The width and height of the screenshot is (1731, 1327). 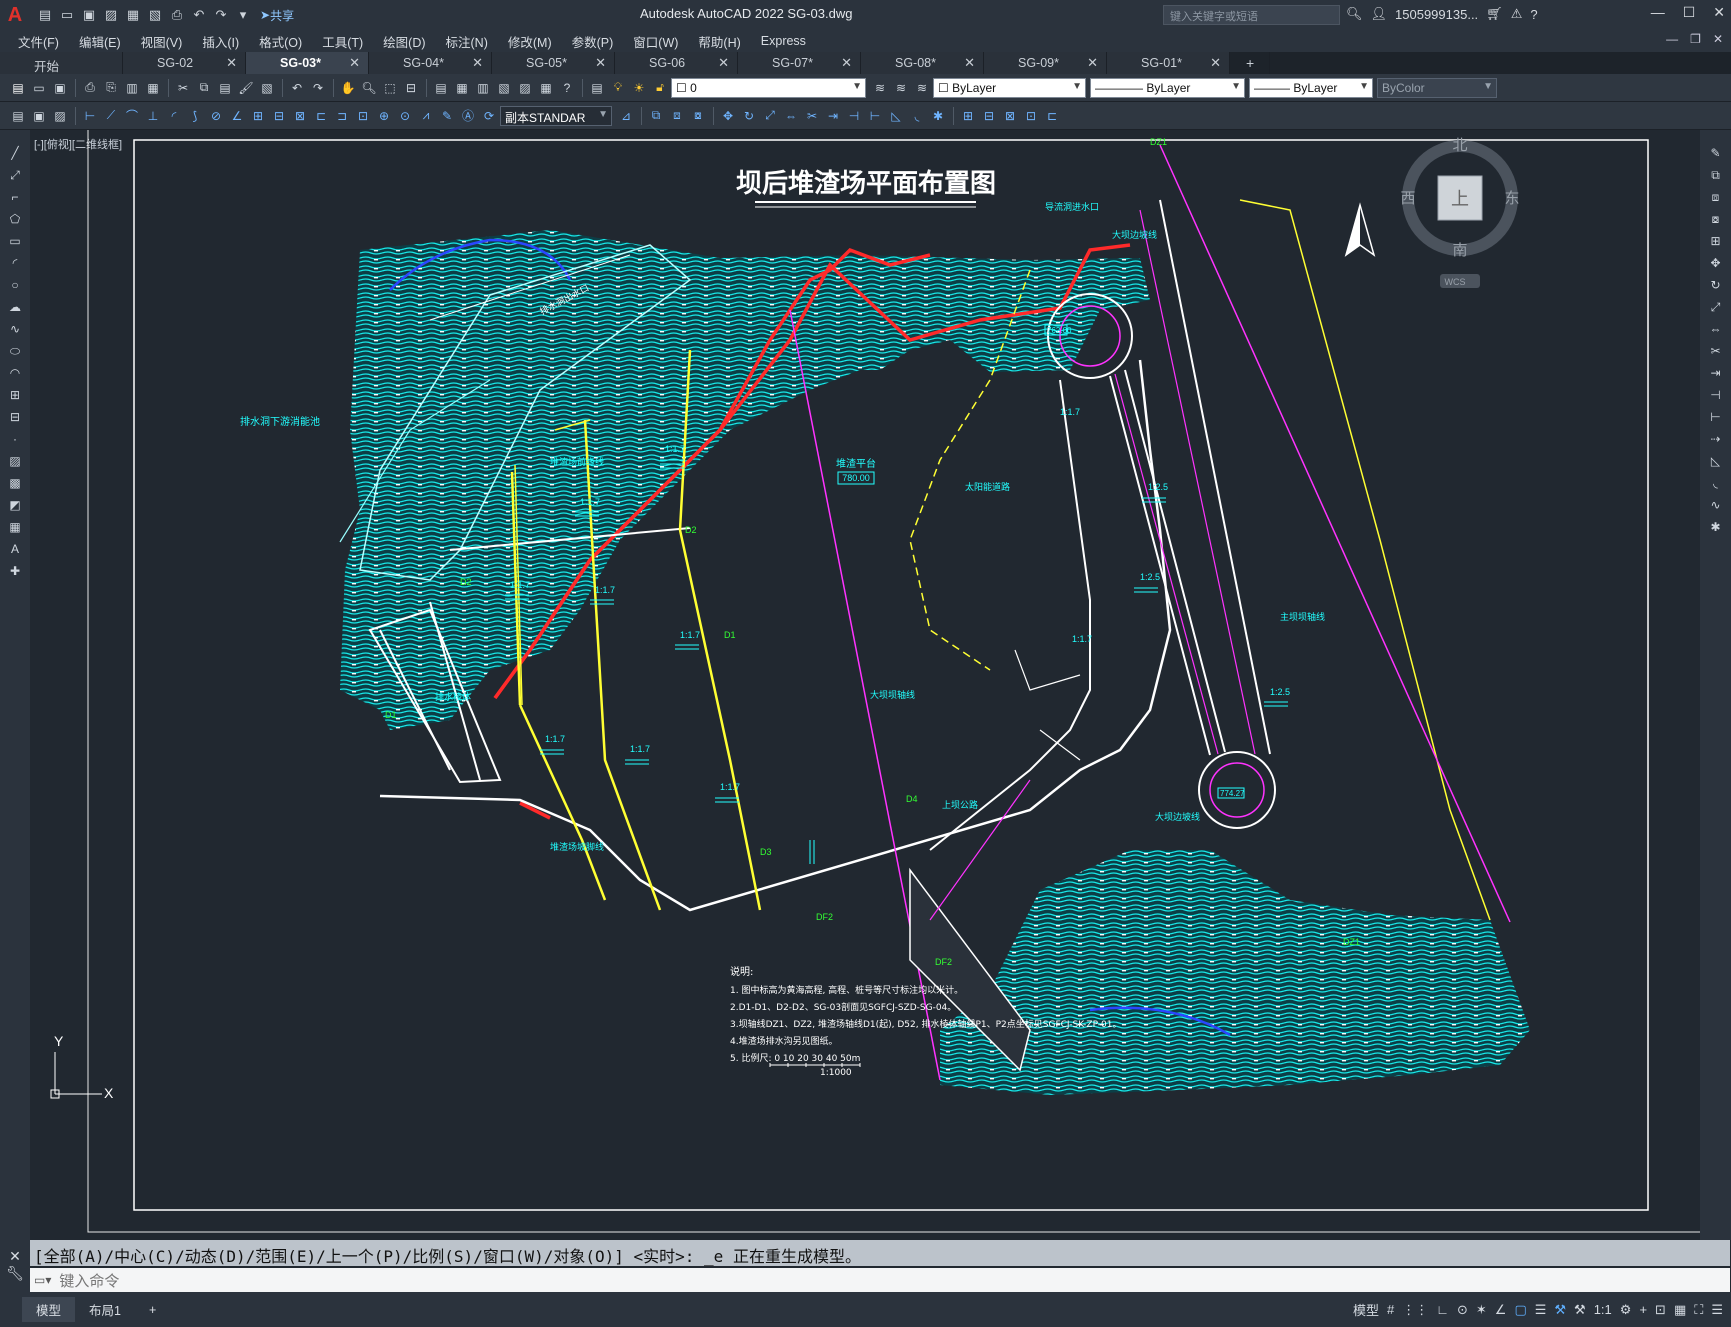 I want to click on command-prompt-icon: ▭▾, so click(x=42, y=1280).